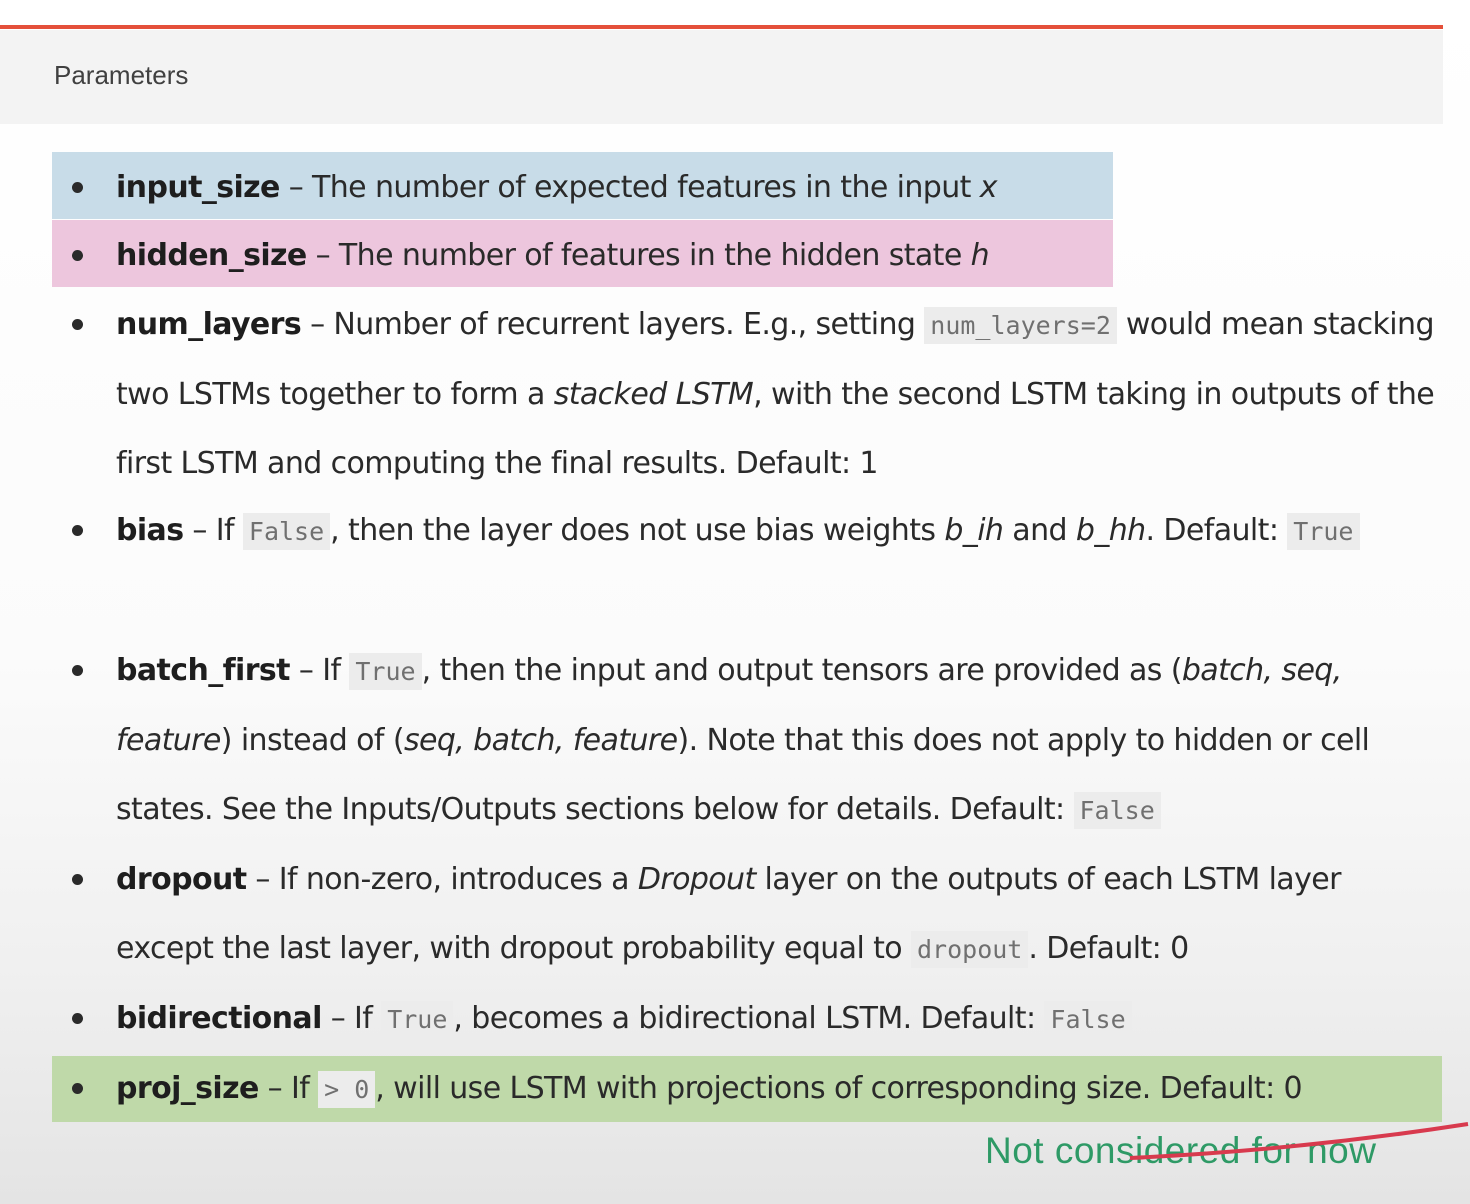 The image size is (1470, 1204). Describe the element at coordinates (187, 1088) in the screenshot. I see `param-name: proj_size` at that location.